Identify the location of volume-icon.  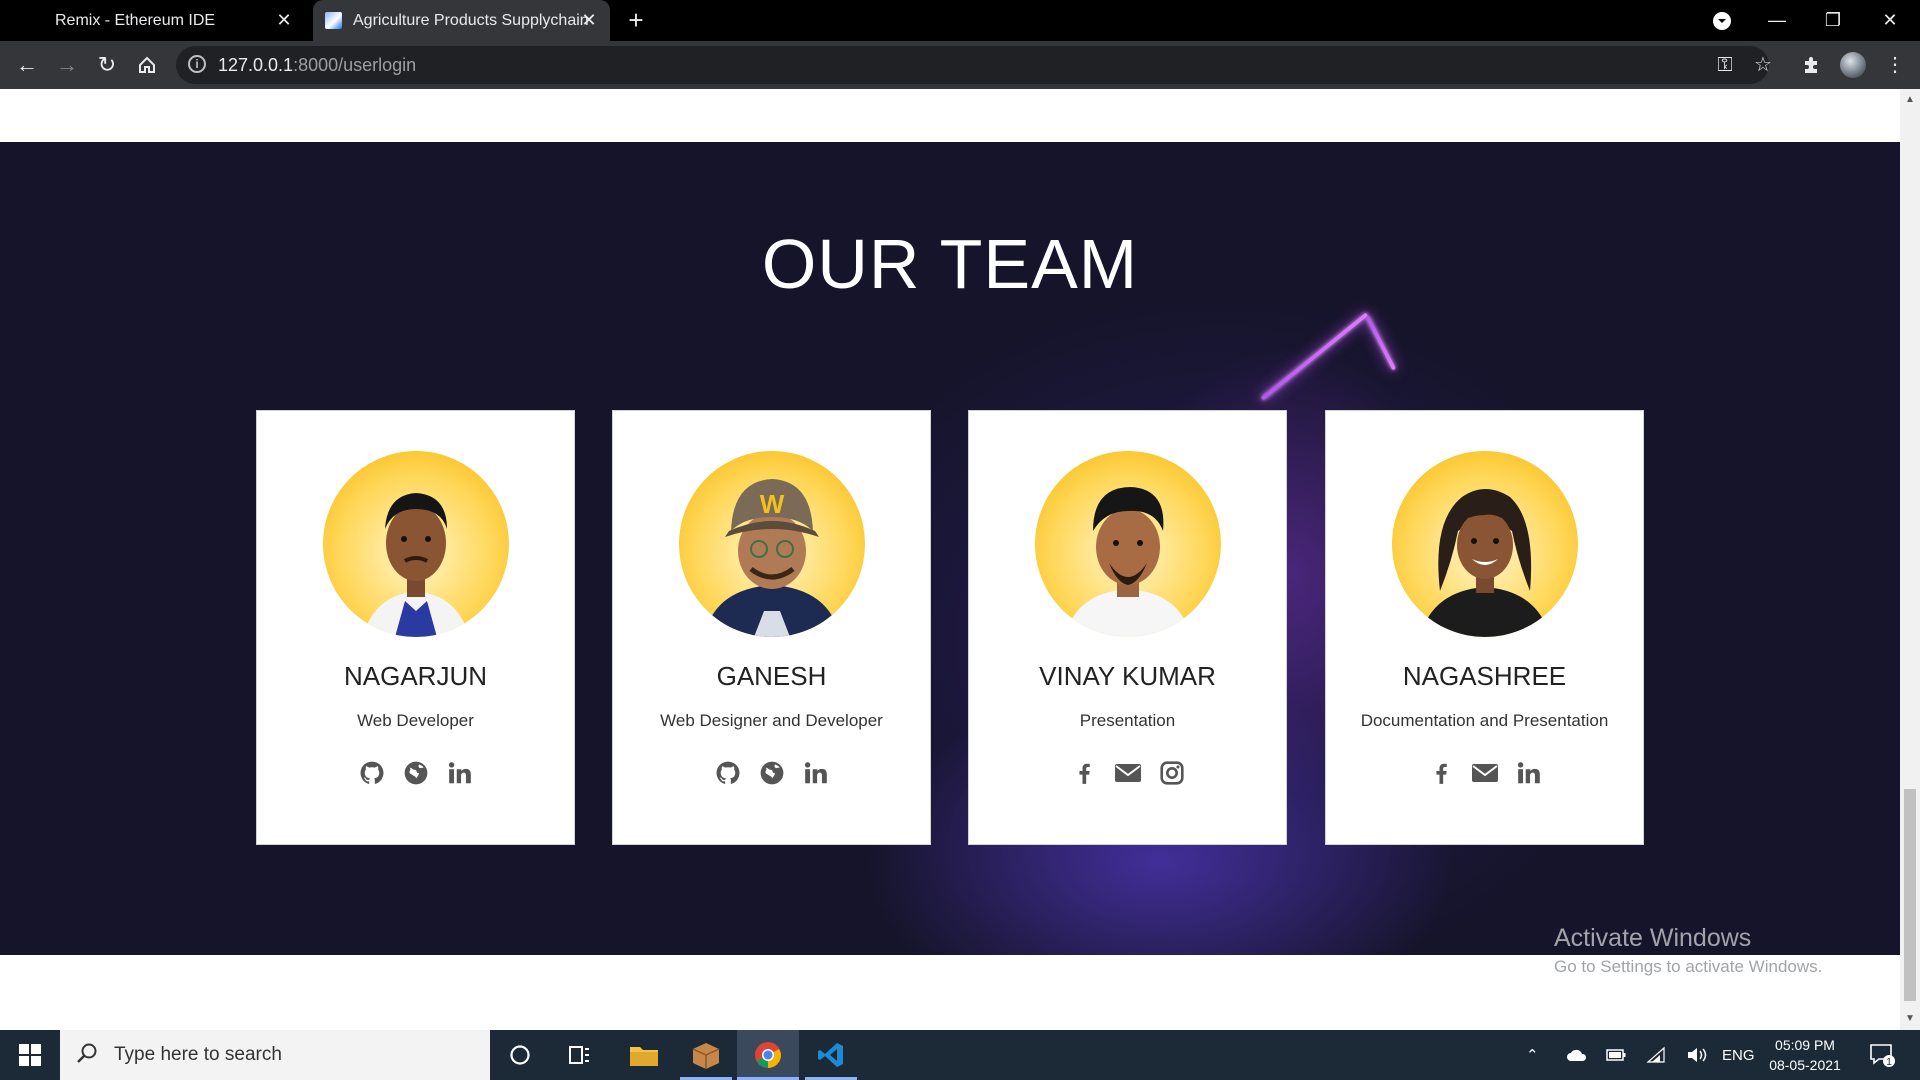
(1697, 1055).